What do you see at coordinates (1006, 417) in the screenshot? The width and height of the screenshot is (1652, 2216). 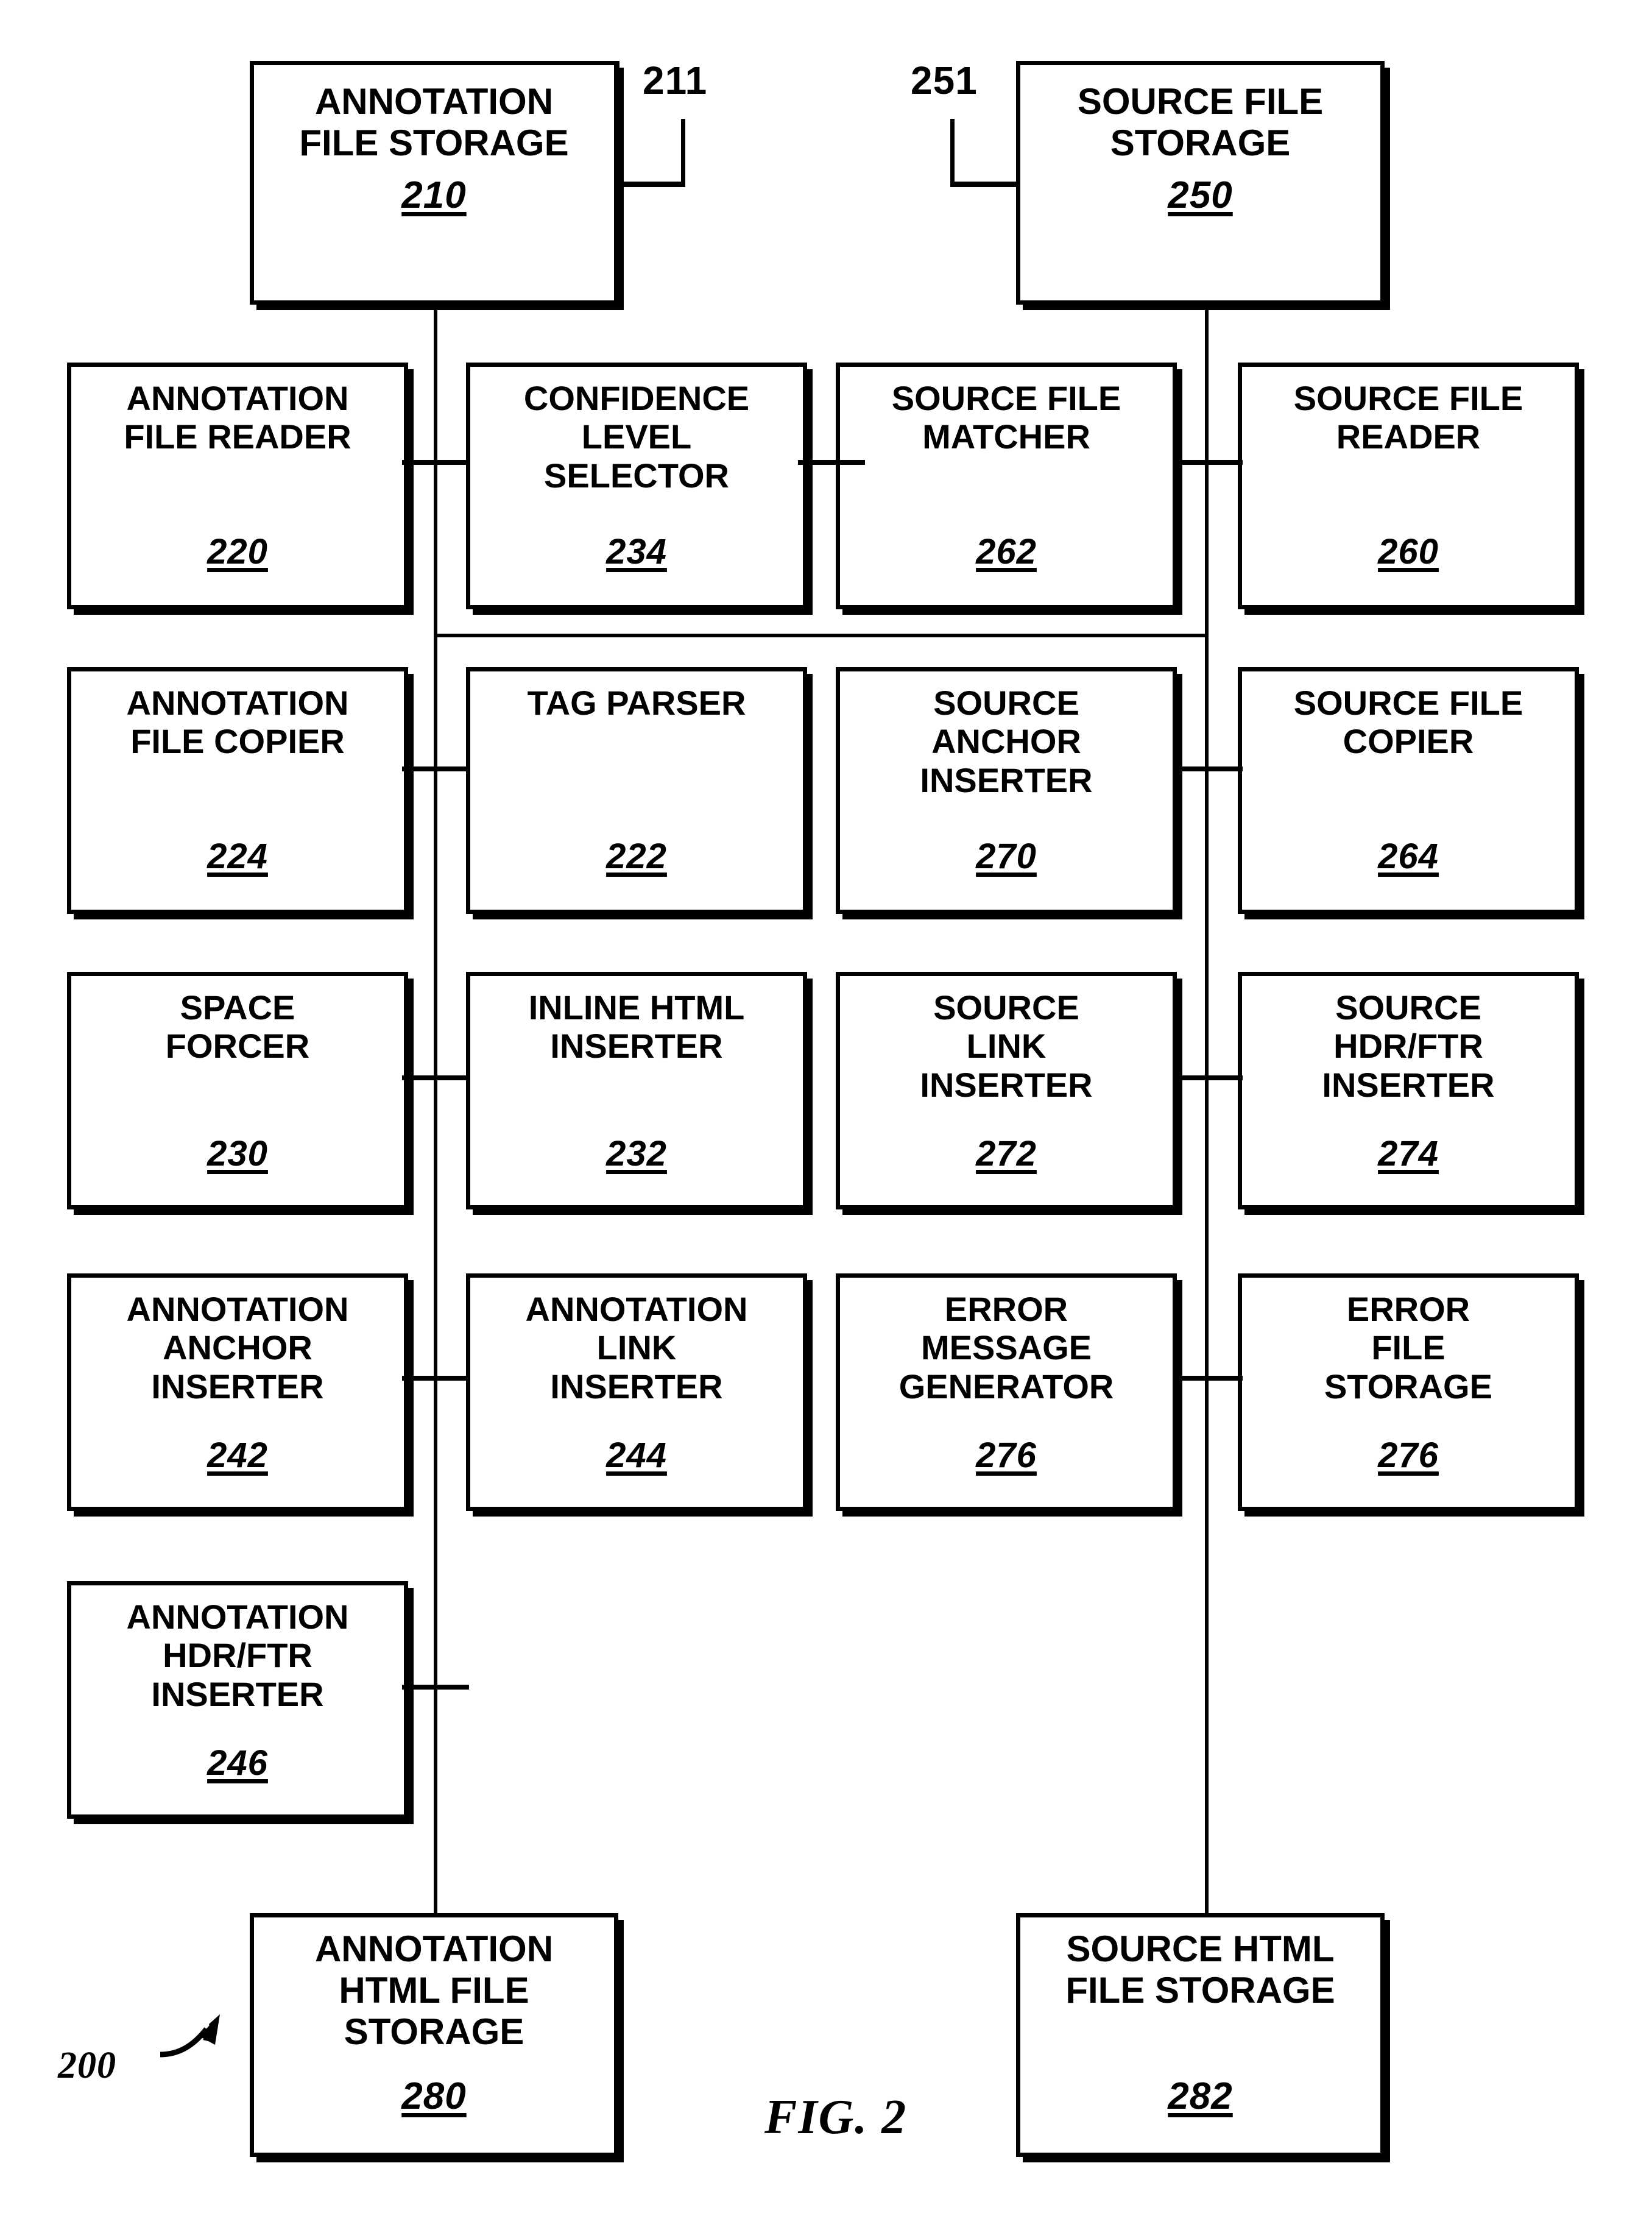 I see `box-title: SOURCE FILE MATCHER` at bounding box center [1006, 417].